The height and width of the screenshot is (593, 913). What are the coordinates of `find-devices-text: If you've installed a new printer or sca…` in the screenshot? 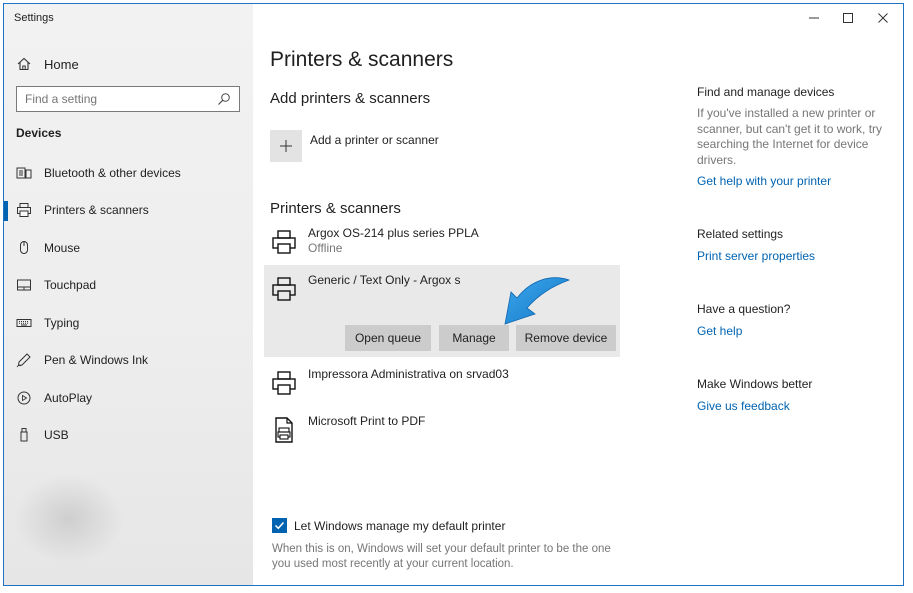 It's located at (790, 136).